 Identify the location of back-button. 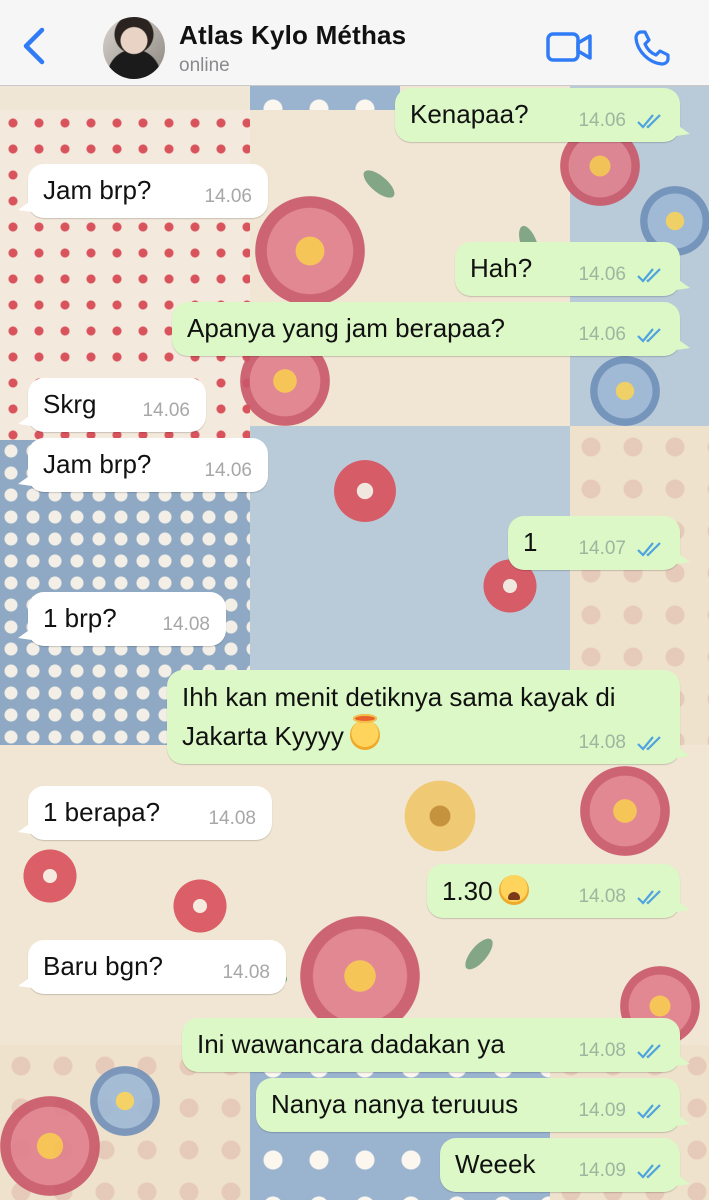
(36, 46).